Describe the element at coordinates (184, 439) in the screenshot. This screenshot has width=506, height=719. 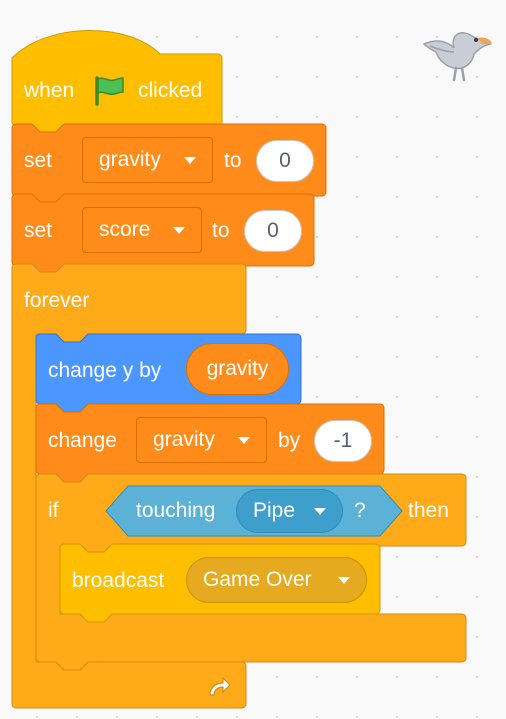
I see `change-variable-dropdown-label: gravity` at that location.